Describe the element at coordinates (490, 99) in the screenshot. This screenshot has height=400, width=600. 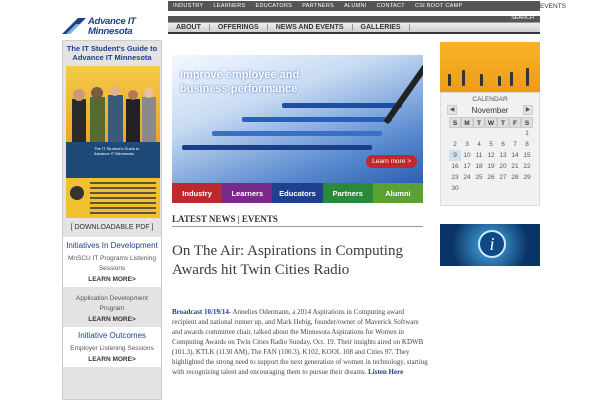
I see `calendar-title: CALENDAR` at that location.